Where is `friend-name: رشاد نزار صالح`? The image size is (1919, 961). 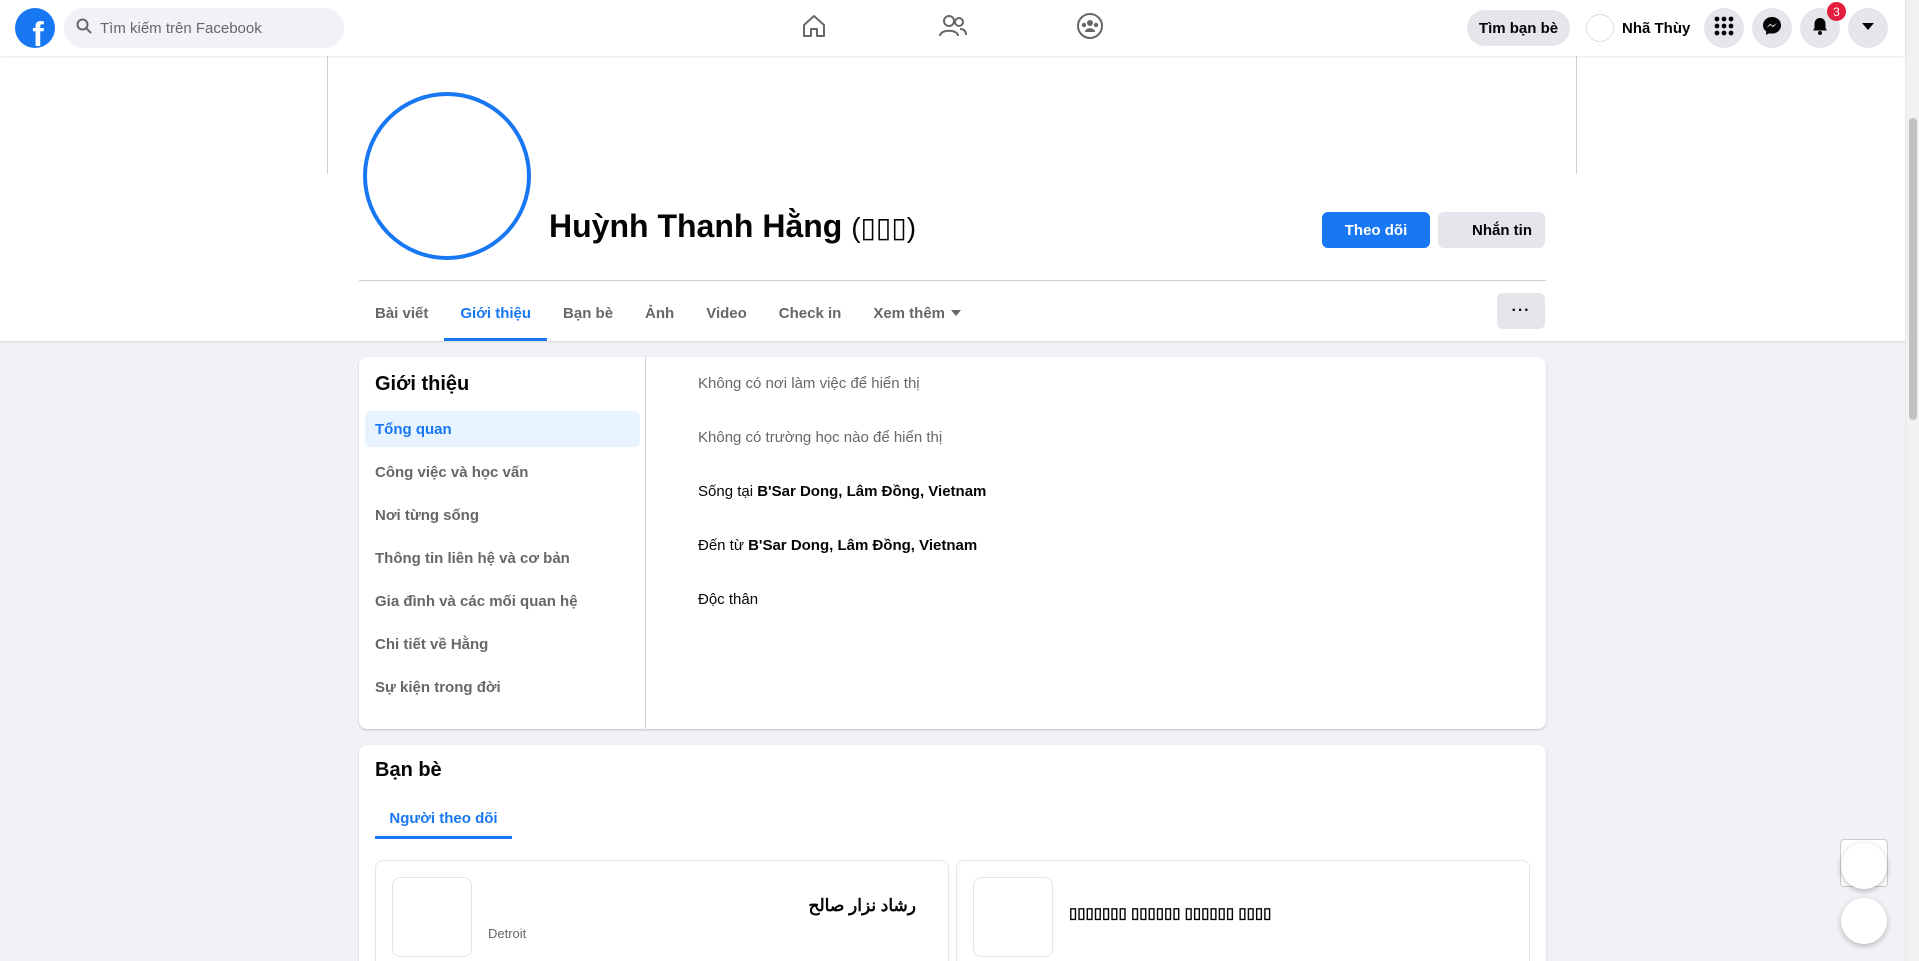 friend-name: رشاد نزار صالح is located at coordinates (862, 906).